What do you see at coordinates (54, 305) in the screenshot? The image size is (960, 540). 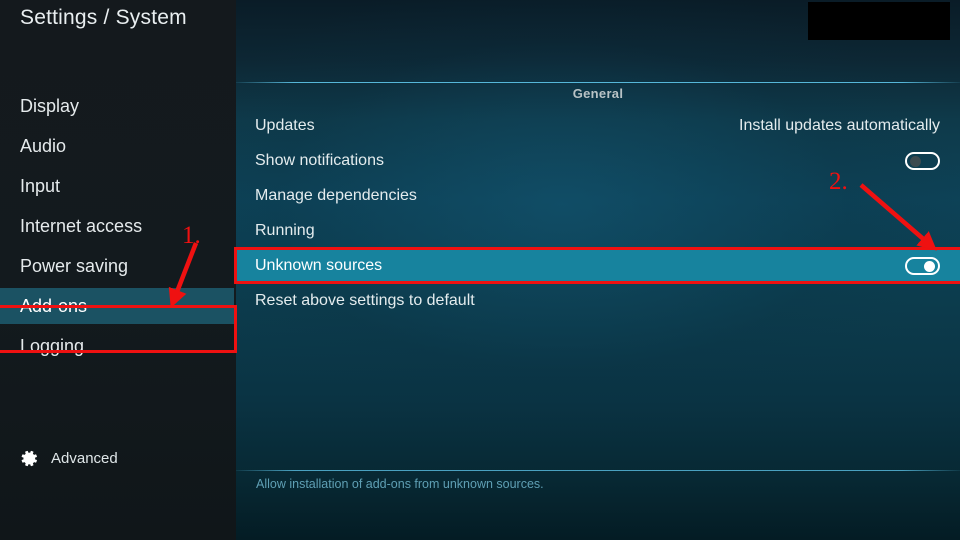 I see `sidebar-item-label: Add-ons` at bounding box center [54, 305].